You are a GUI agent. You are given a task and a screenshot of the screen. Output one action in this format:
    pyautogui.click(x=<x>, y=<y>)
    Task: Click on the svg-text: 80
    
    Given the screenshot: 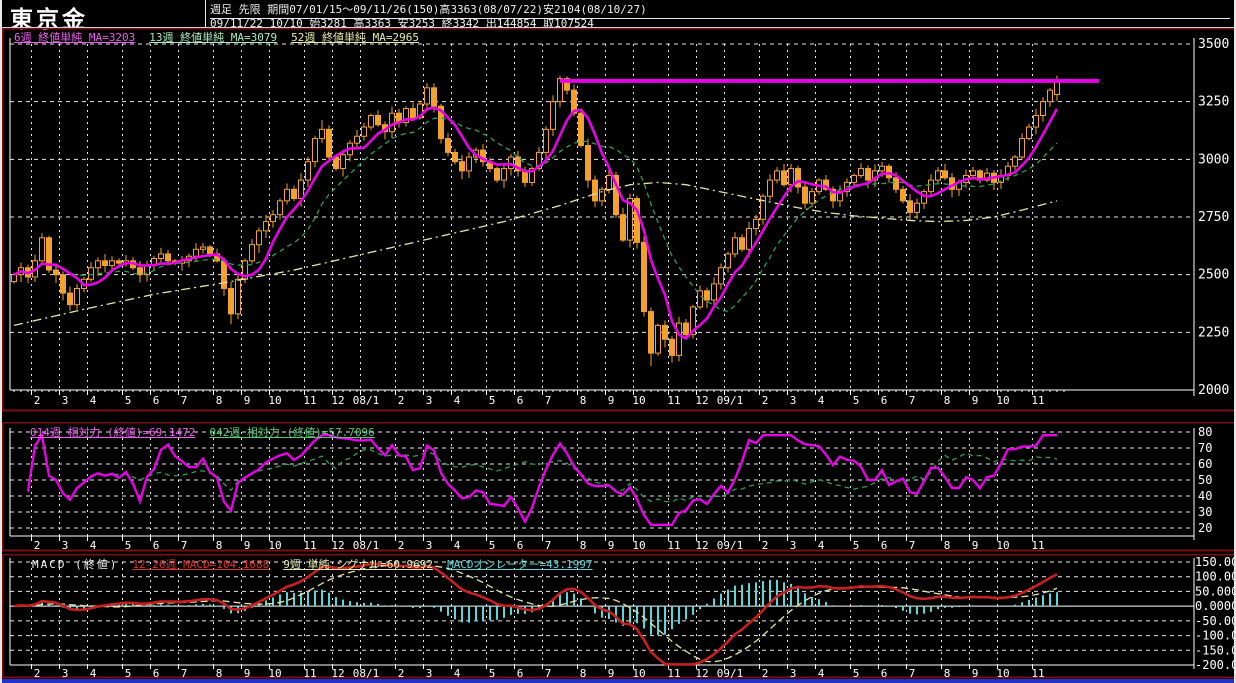 What is the action you would take?
    pyautogui.click(x=1205, y=432)
    